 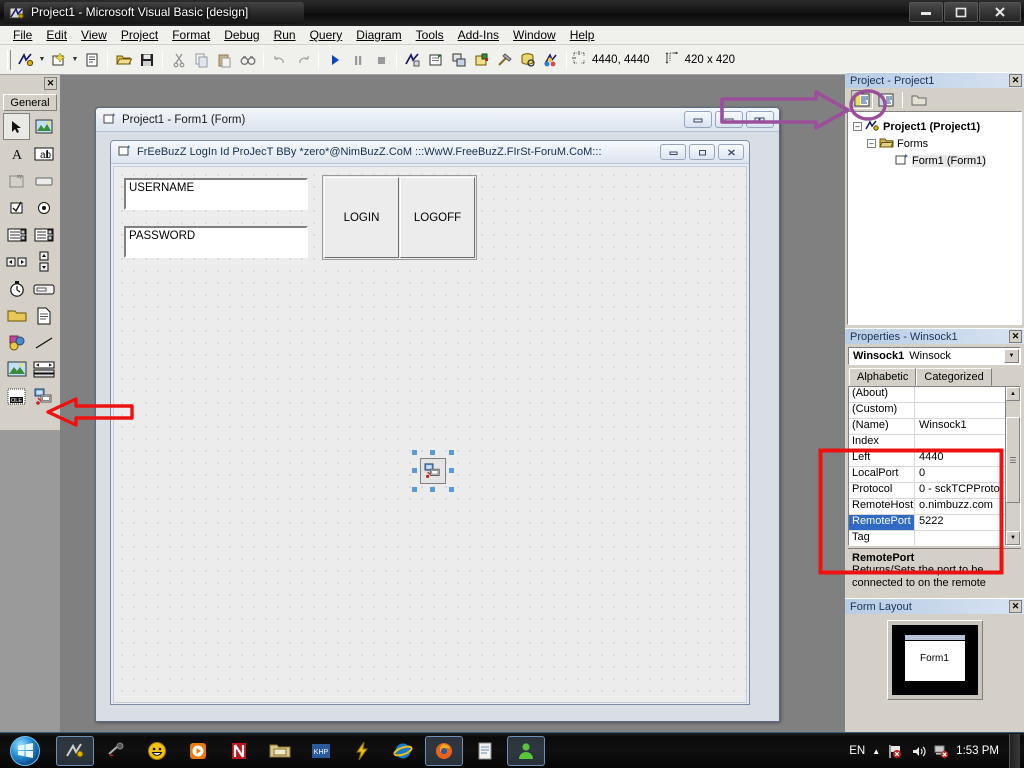 I want to click on property-row-index: Index, so click(x=934, y=443).